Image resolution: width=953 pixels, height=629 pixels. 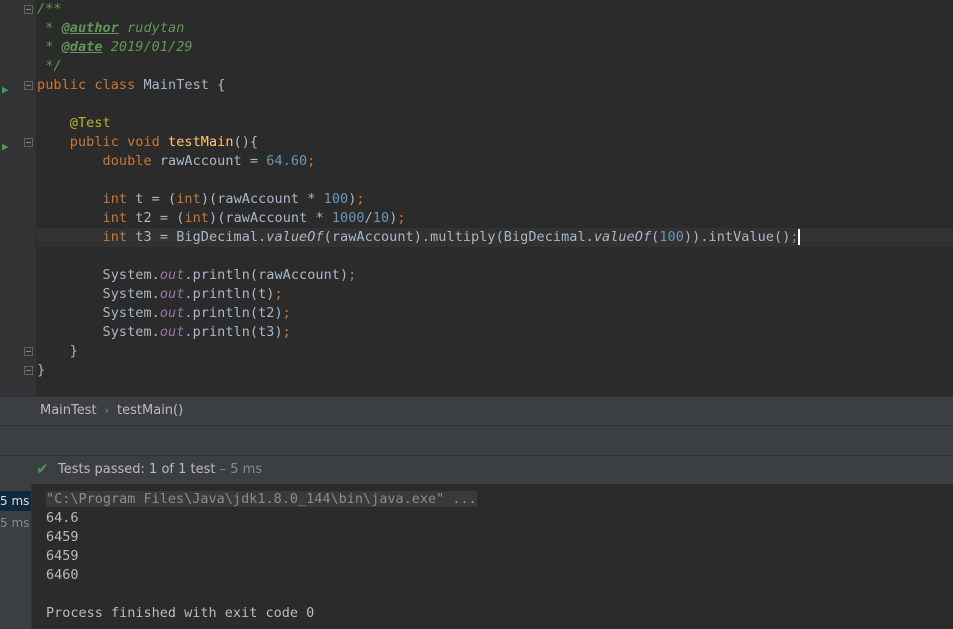 I want to click on test-status-text: Tests passed: 1 of 1 test – 5 ms, so click(x=160, y=469).